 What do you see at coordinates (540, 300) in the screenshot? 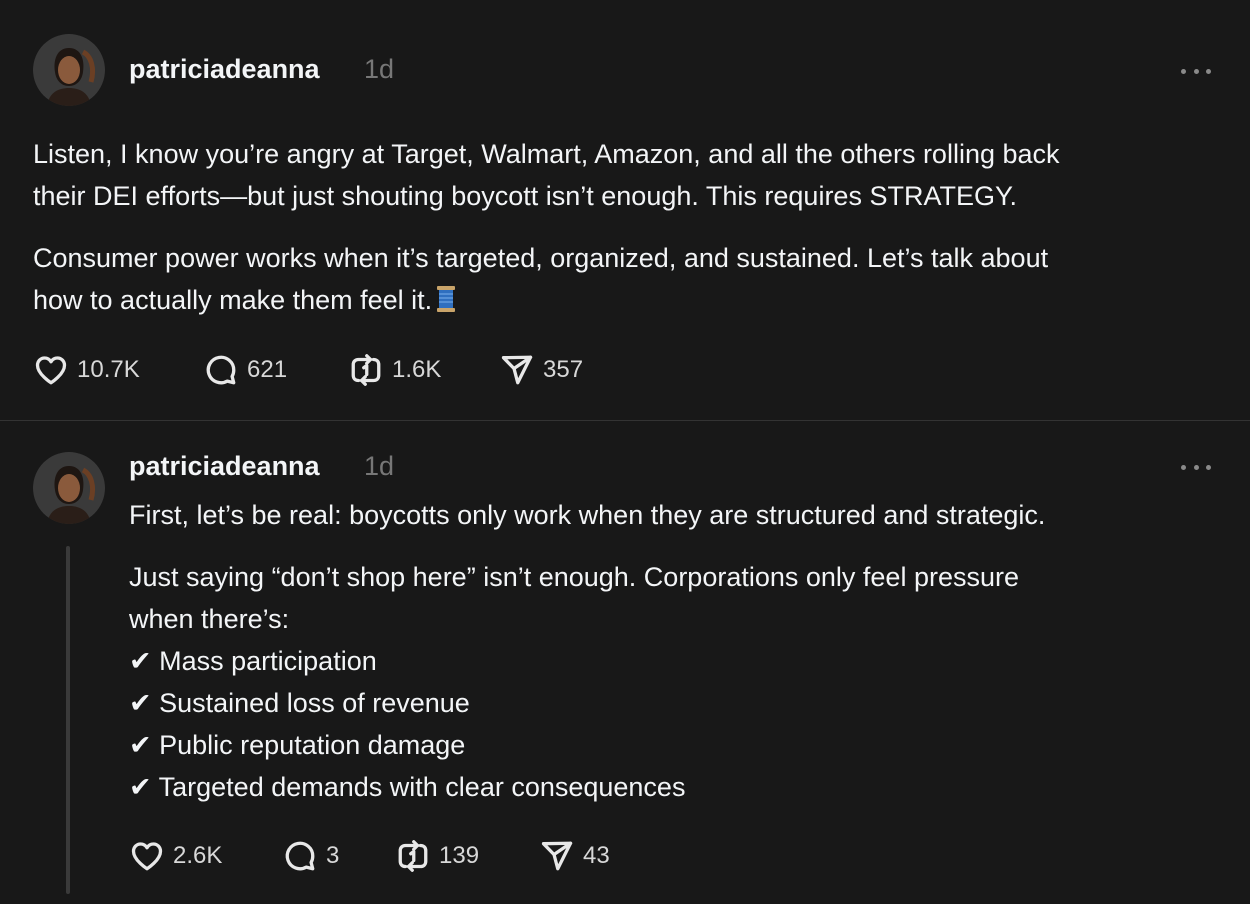
I see `text-line-with-emoji: how to actually make them feel it.` at bounding box center [540, 300].